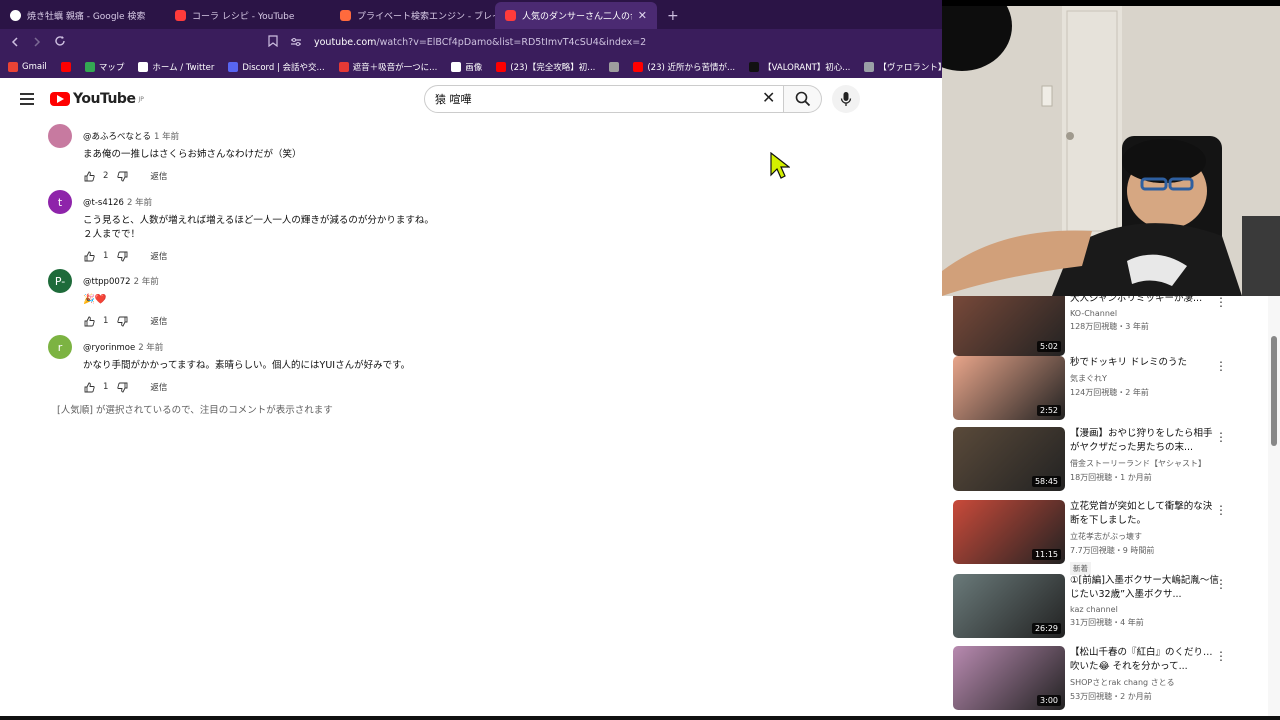 The height and width of the screenshot is (720, 1280). What do you see at coordinates (412, 15) in the screenshot?
I see `tab-brave-search: プライベート検索エンジン - ブレイブ検索` at bounding box center [412, 15].